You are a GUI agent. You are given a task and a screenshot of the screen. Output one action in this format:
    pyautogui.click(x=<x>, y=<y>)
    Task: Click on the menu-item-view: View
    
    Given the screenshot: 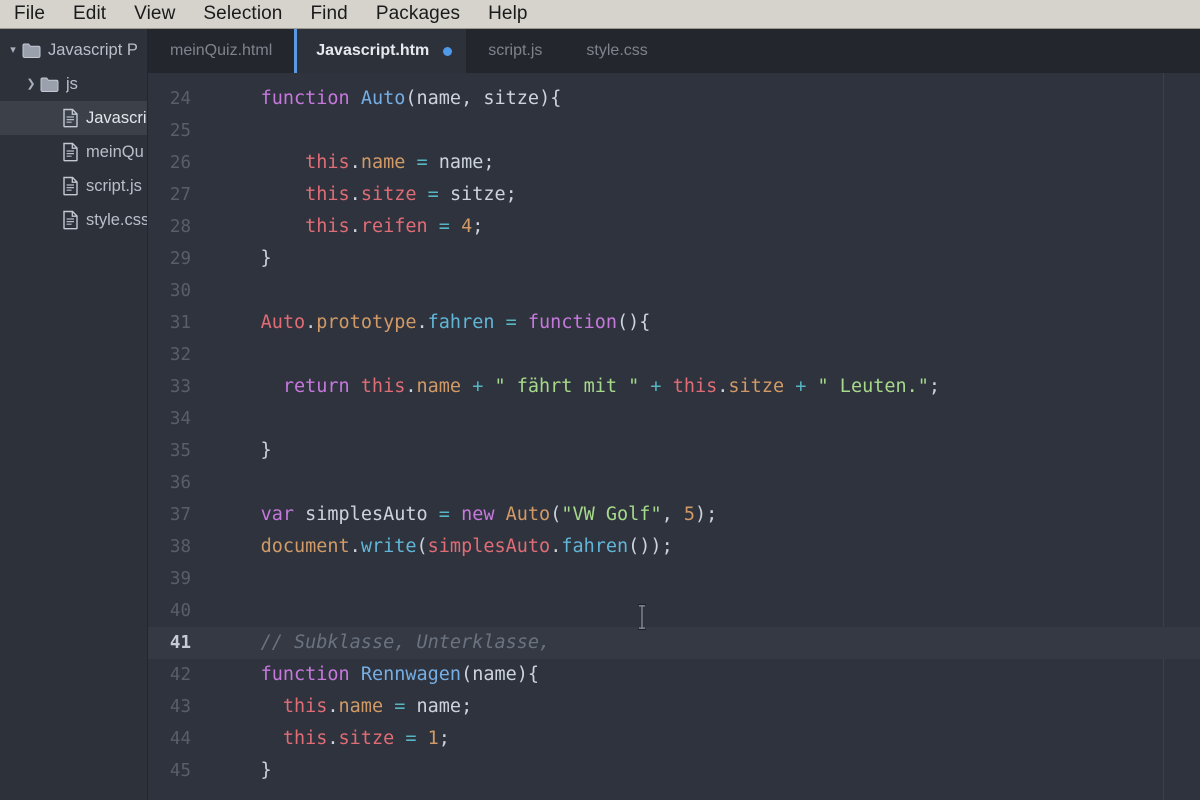 What is the action you would take?
    pyautogui.click(x=154, y=14)
    